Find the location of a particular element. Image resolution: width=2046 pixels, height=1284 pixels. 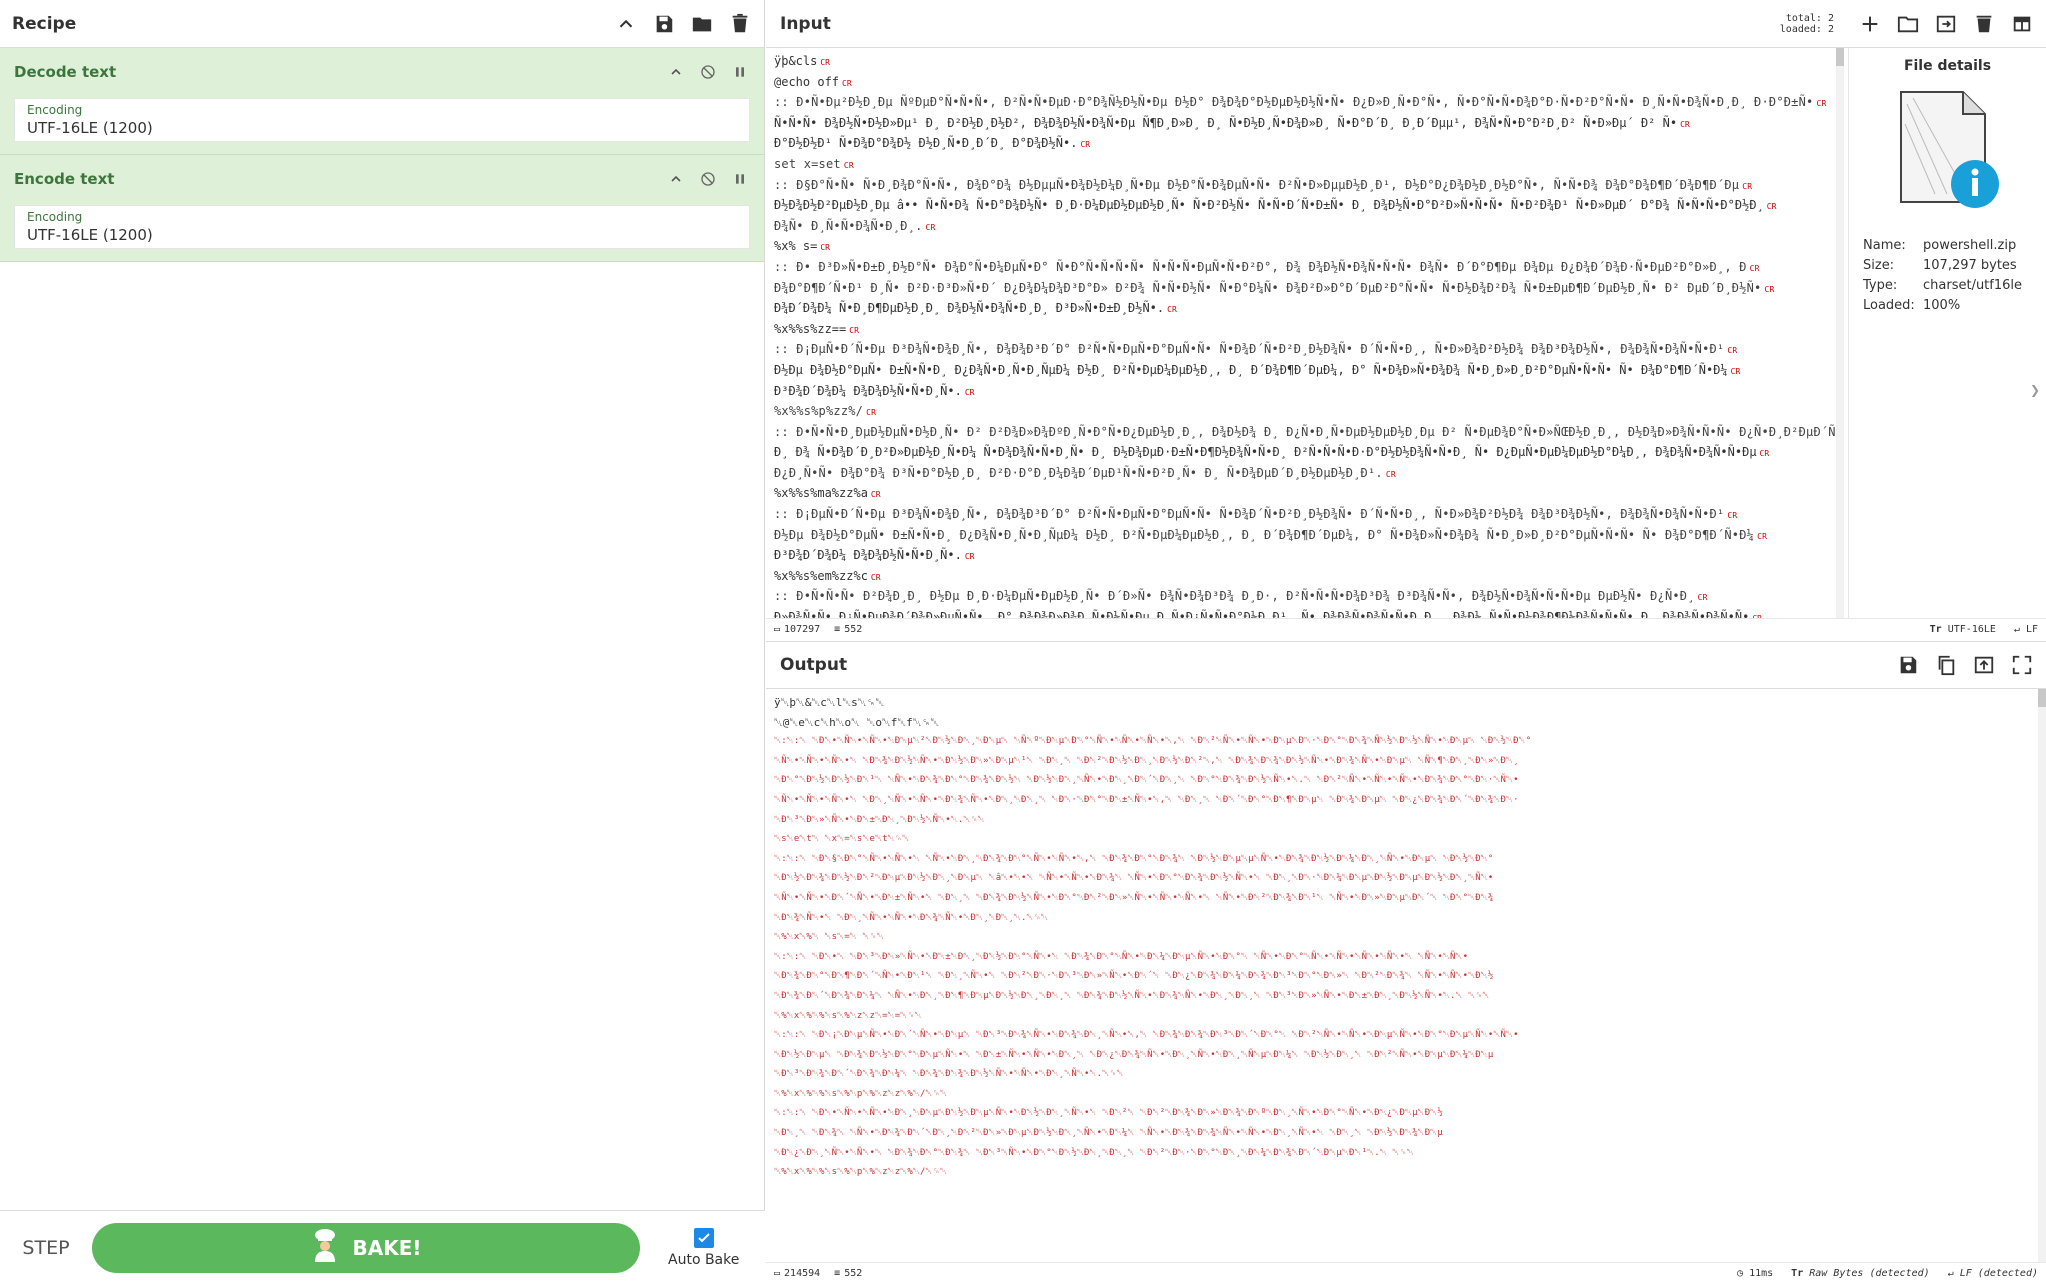

encoding-value: UTF-16LE (1200) is located at coordinates (90, 235).